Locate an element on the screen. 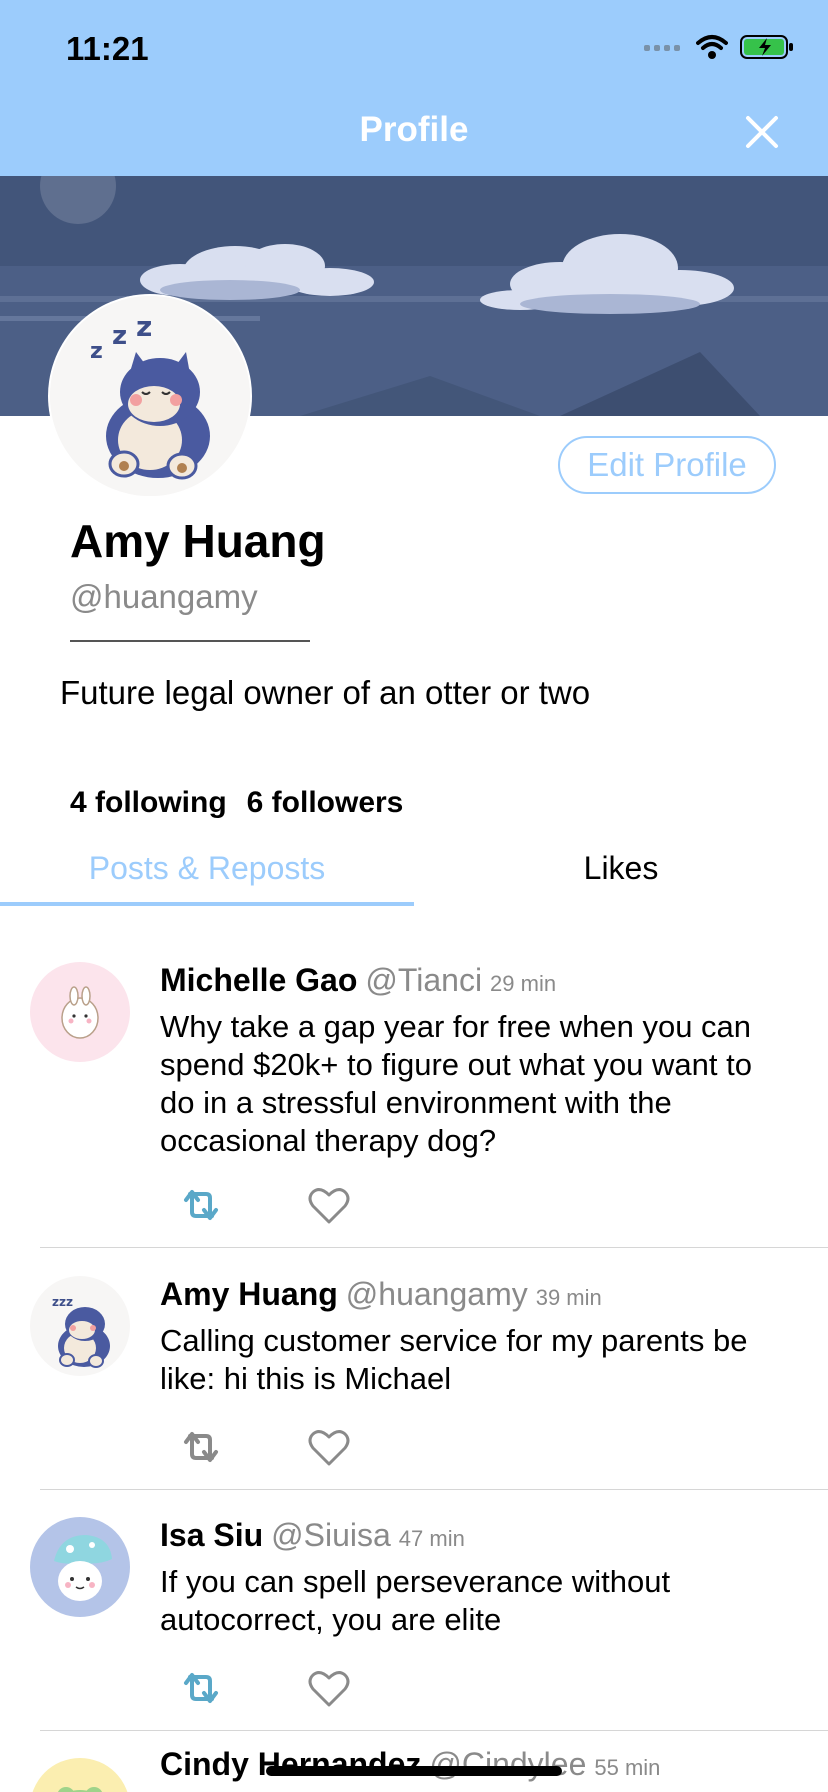  page-title: Profile is located at coordinates (414, 129).